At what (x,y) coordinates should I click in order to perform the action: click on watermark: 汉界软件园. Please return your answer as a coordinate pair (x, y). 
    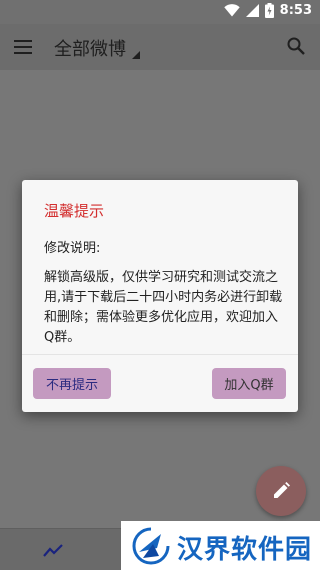
    Looking at the image, I should click on (220, 545).